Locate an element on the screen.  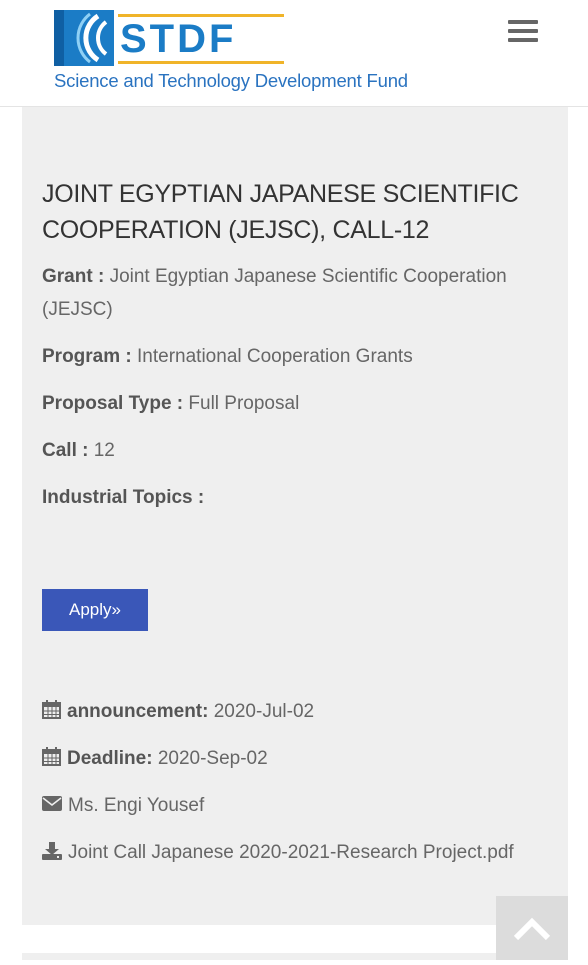
chevron-up-icon is located at coordinates (532, 929).